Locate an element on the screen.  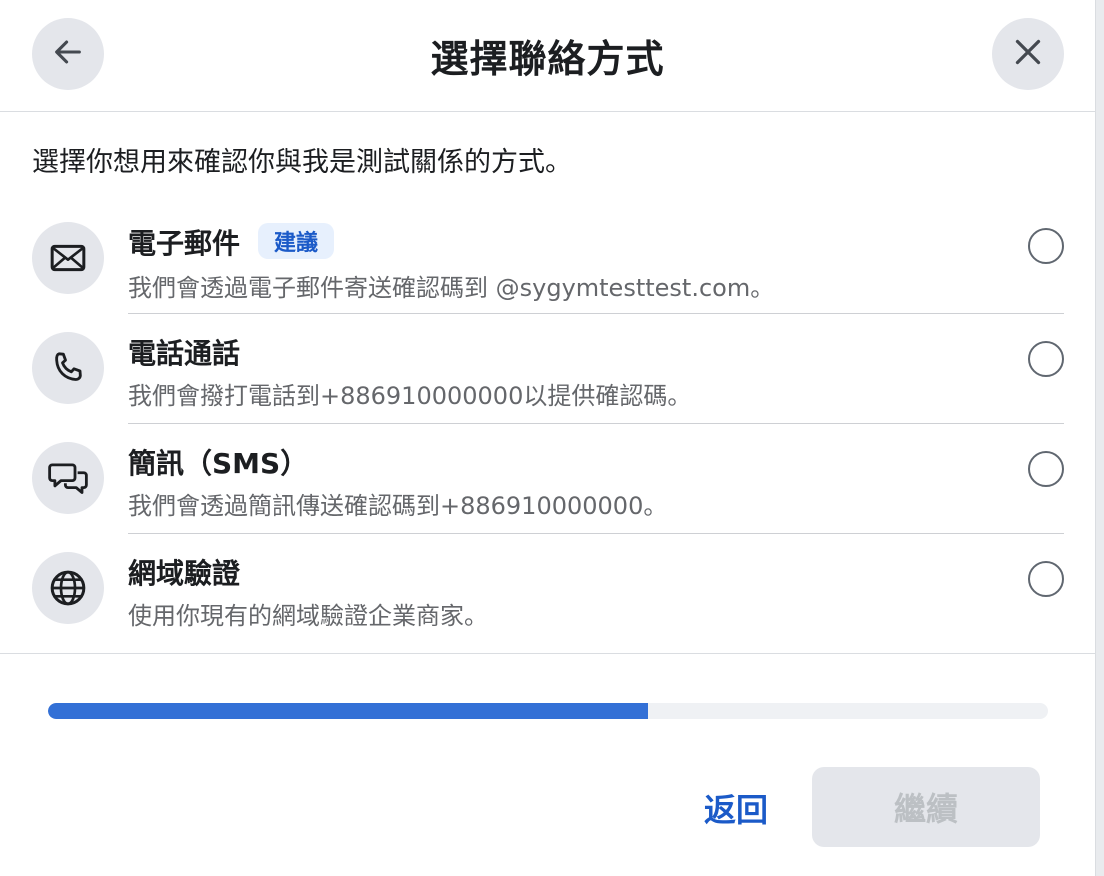
dialog-header: 選擇聯絡方式 is located at coordinates (547, 56).